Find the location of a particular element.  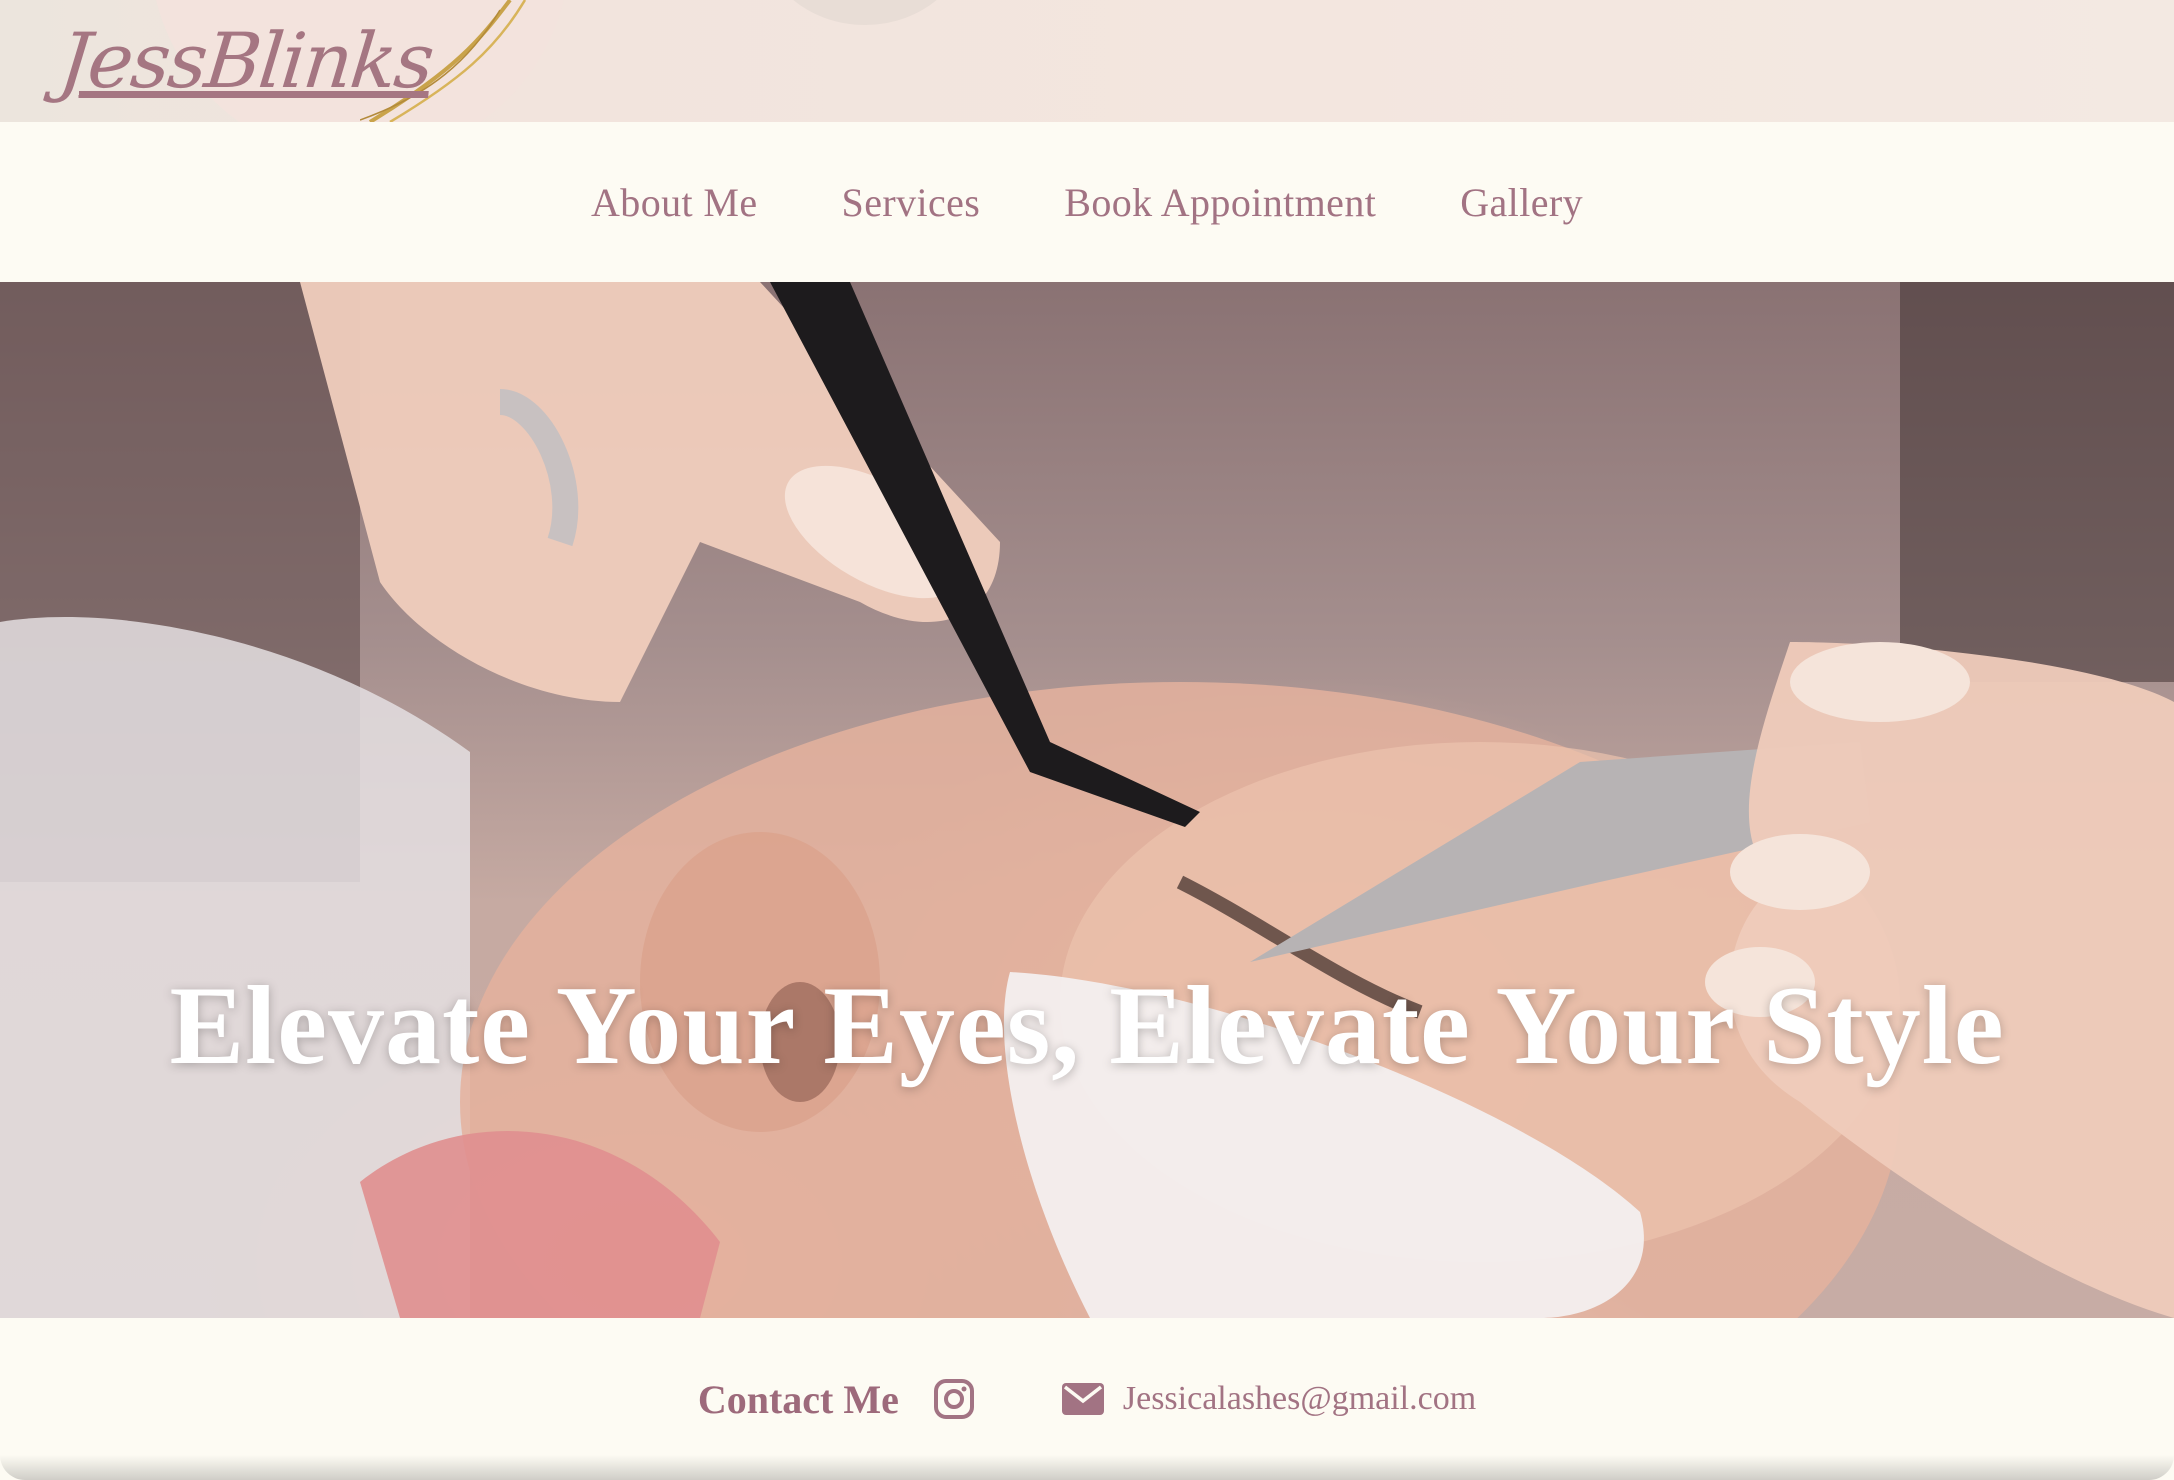

nav-link-book-appointment: Book Appointment is located at coordinates (1220, 202).